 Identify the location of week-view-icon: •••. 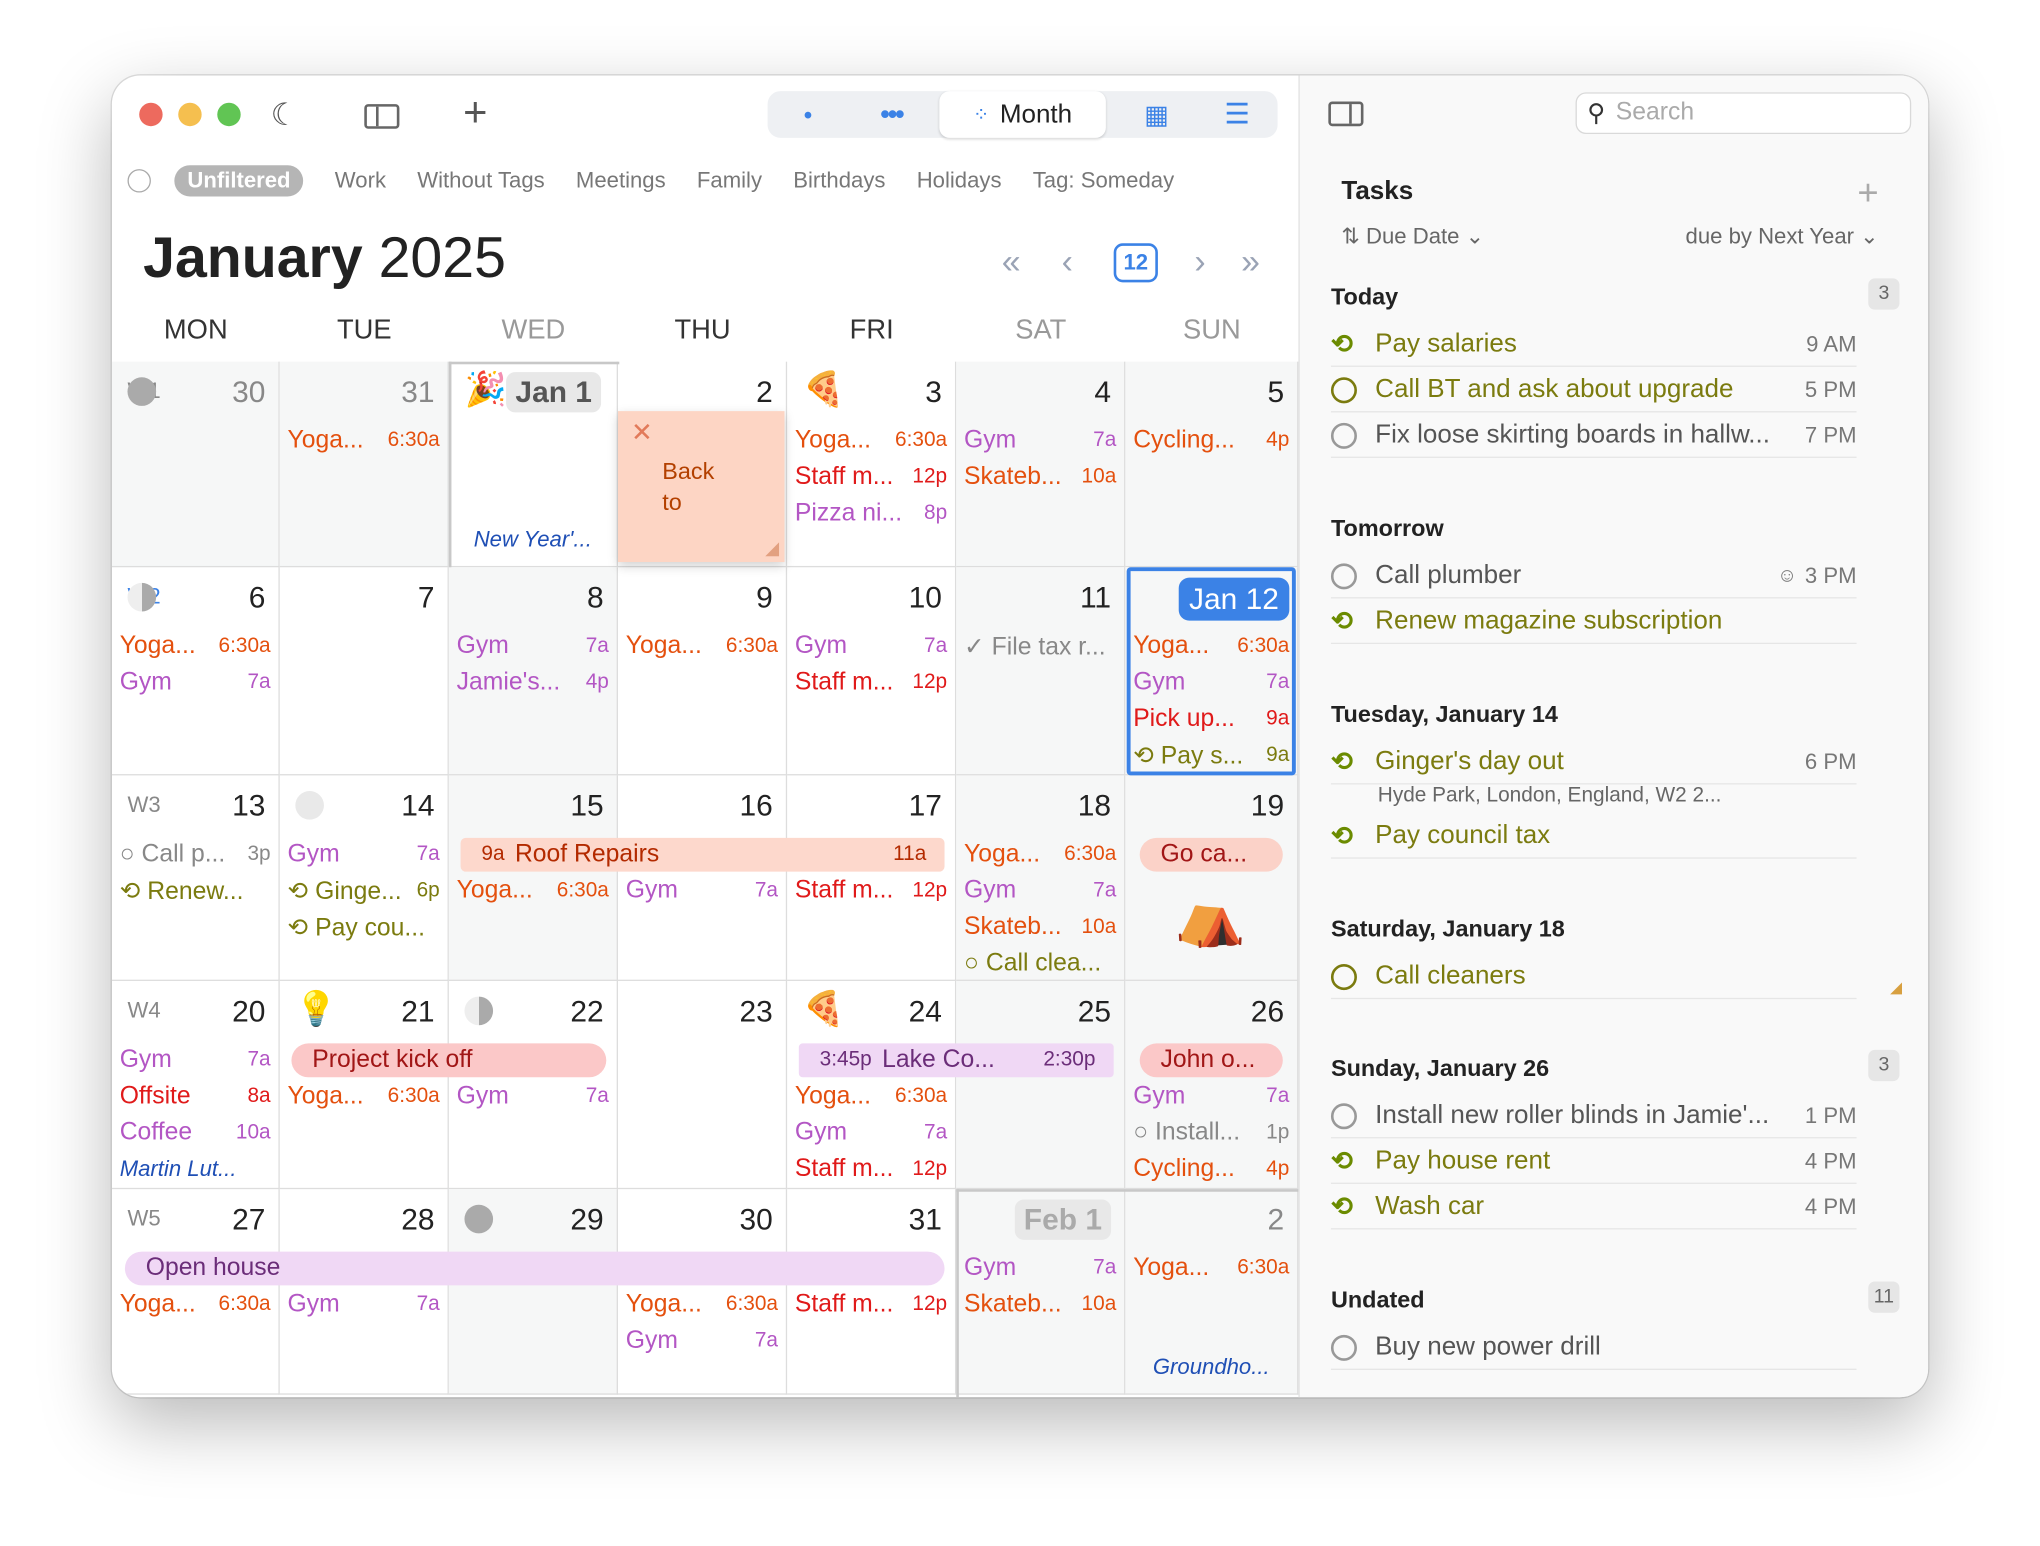
(891, 114).